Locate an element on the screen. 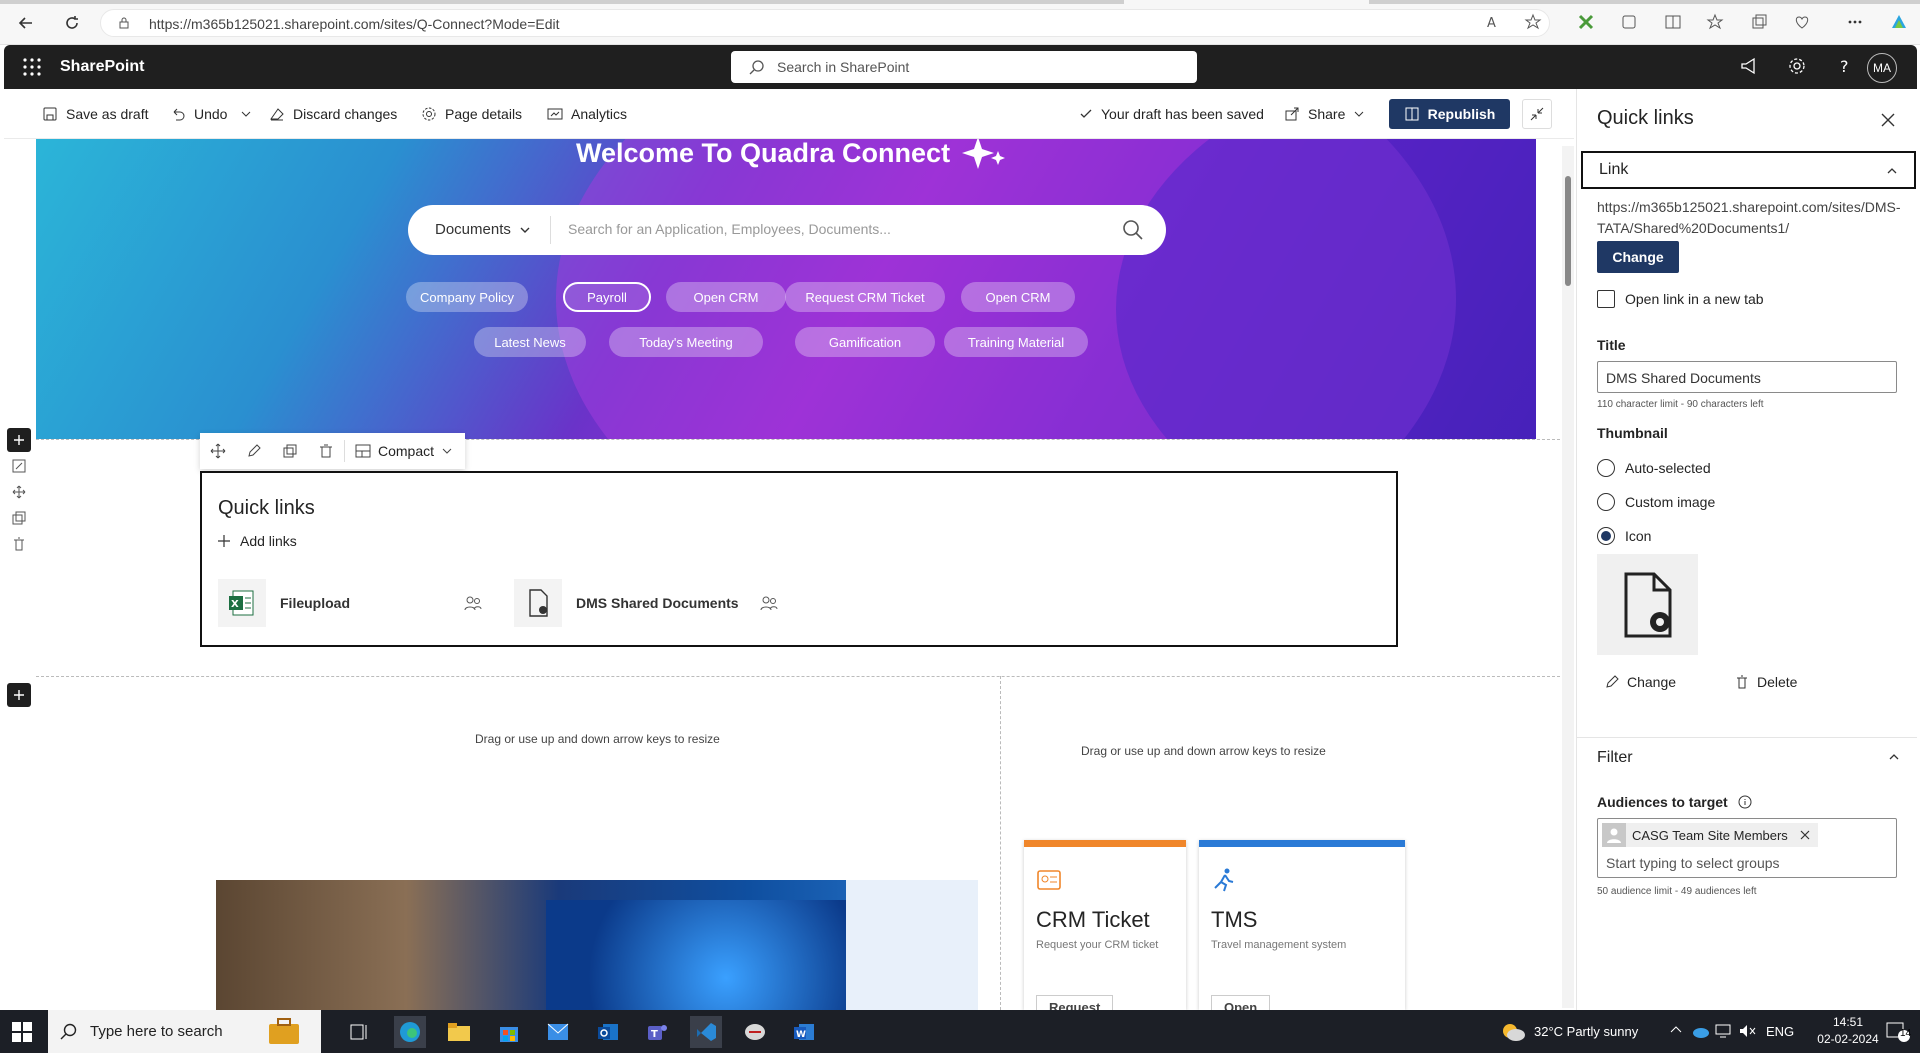 Image resolution: width=1920 pixels, height=1053 pixels. filter-section-header: Filter is located at coordinates (1748, 758).